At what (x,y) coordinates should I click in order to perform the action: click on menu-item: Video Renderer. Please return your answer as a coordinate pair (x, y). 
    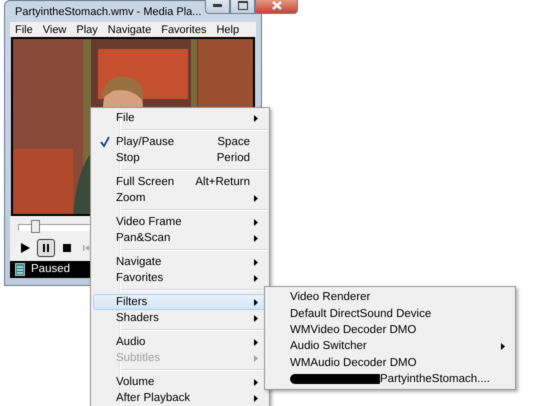
    Looking at the image, I should click on (390, 297).